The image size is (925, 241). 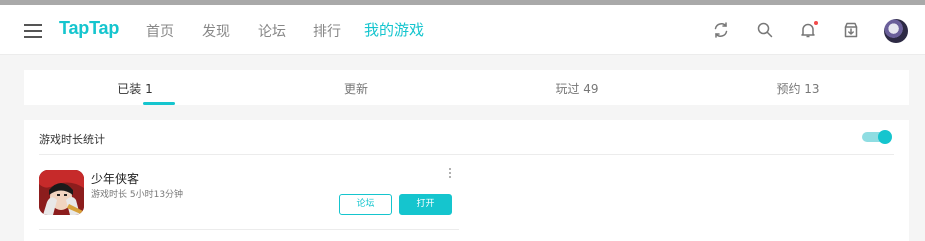 I want to click on tab-reserved: 预约 13, so click(x=798, y=88).